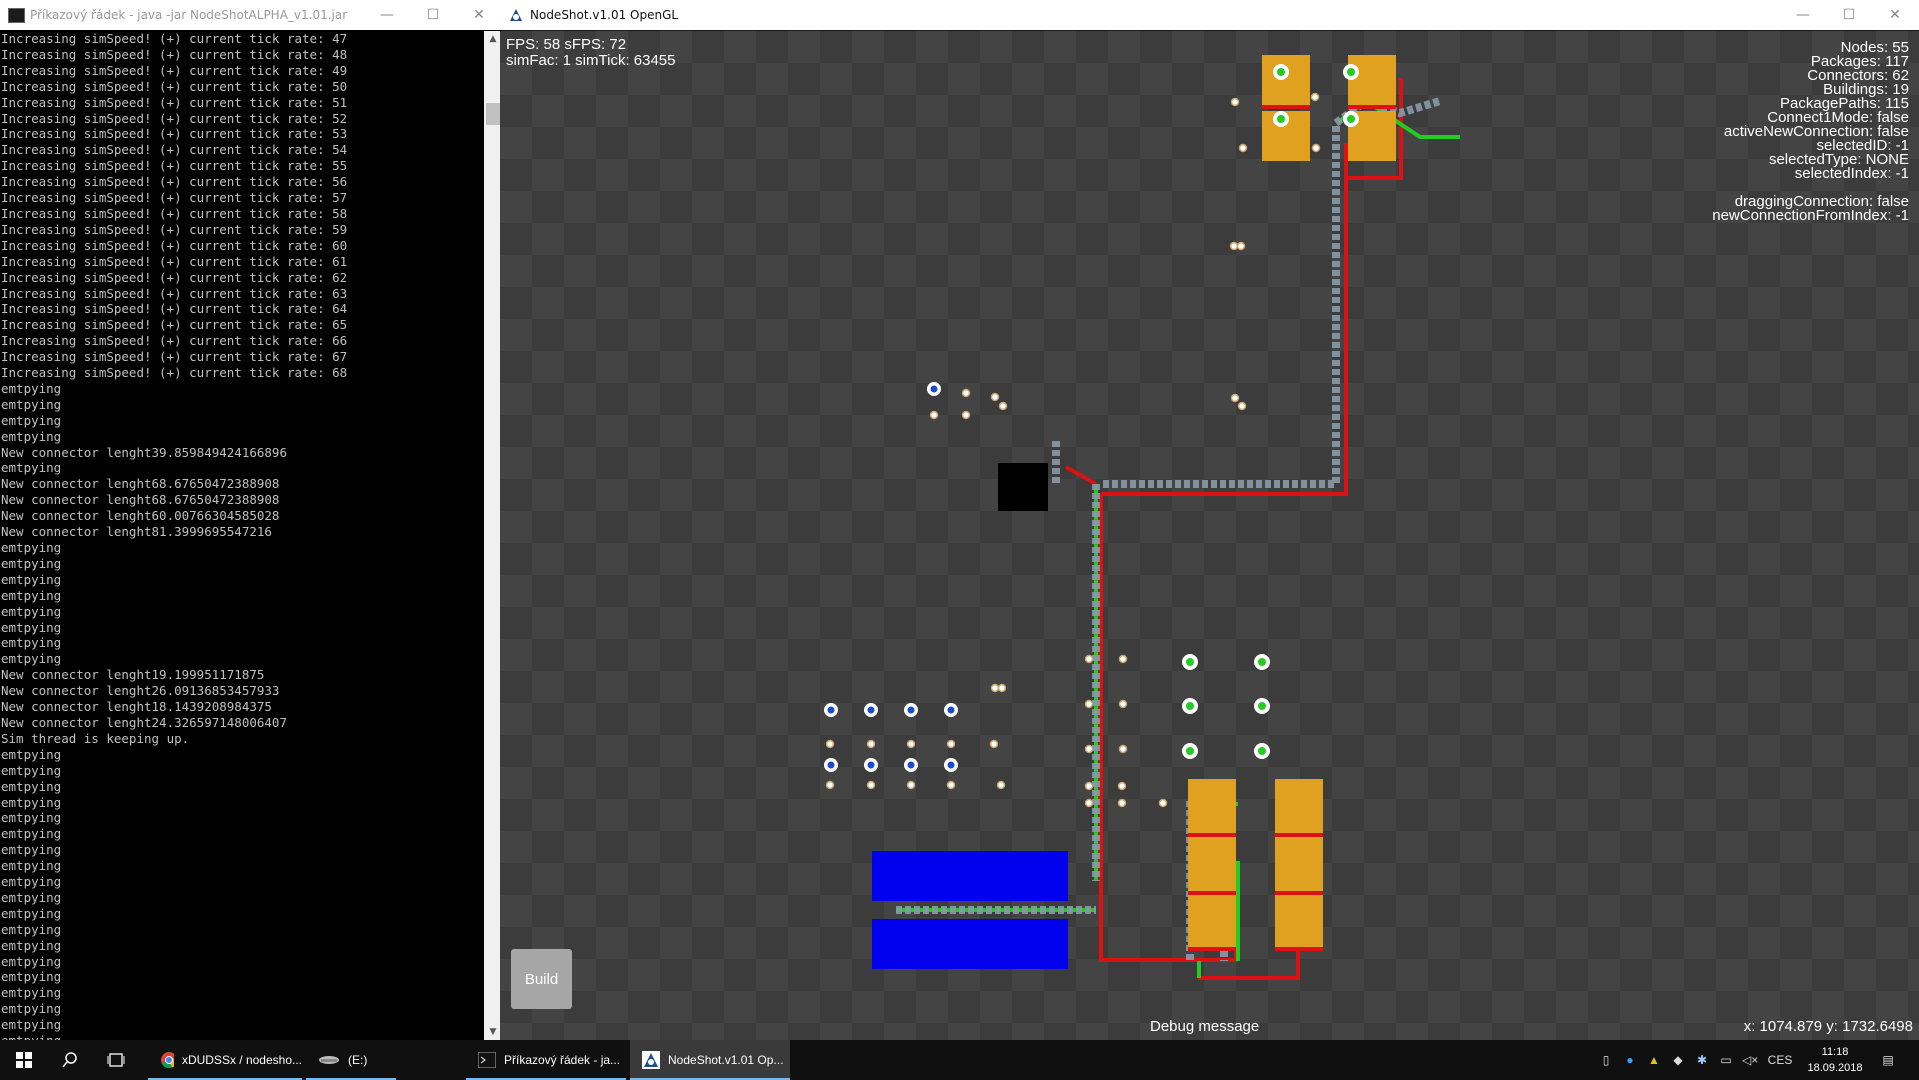 The image size is (1919, 1080). Describe the element at coordinates (479, 15) in the screenshot. I see `console-close-button: ✕` at that location.